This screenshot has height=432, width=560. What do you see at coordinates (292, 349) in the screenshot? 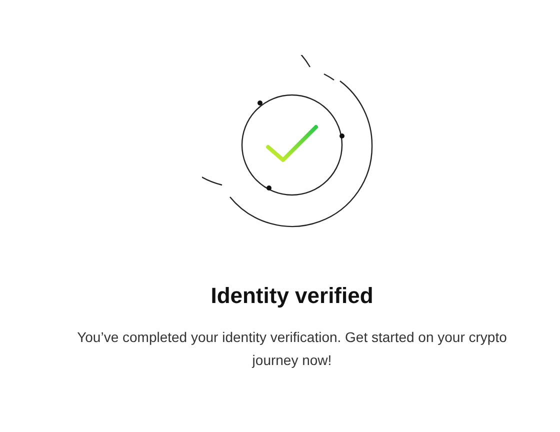
I see `success-message: You’ve completed your identity verification. Get started on your crypto journey now!` at bounding box center [292, 349].